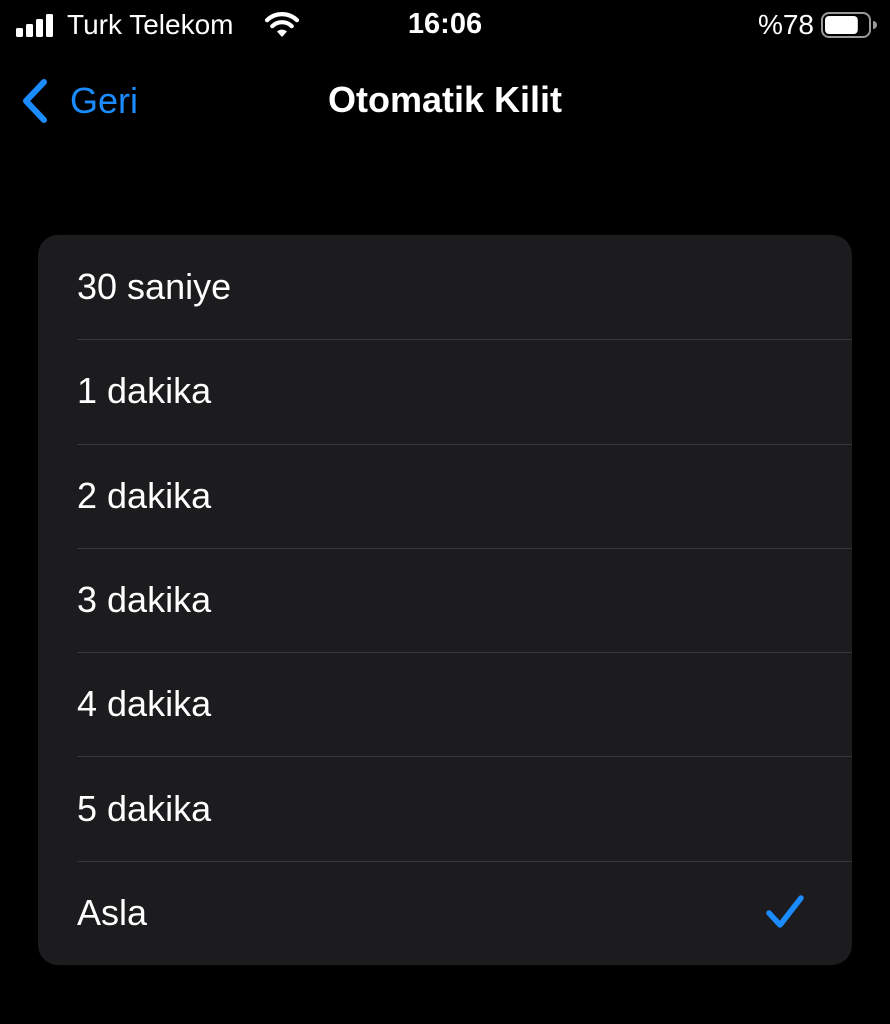  What do you see at coordinates (104, 100) in the screenshot?
I see `back-button-label: Geri` at bounding box center [104, 100].